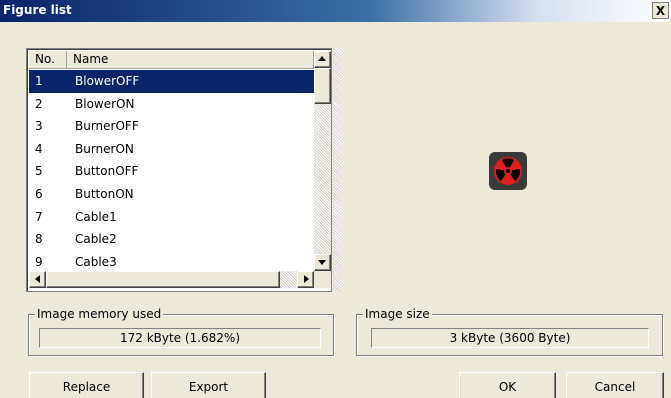  What do you see at coordinates (163, 279) in the screenshot?
I see `horizontal-scroll-thumb` at bounding box center [163, 279].